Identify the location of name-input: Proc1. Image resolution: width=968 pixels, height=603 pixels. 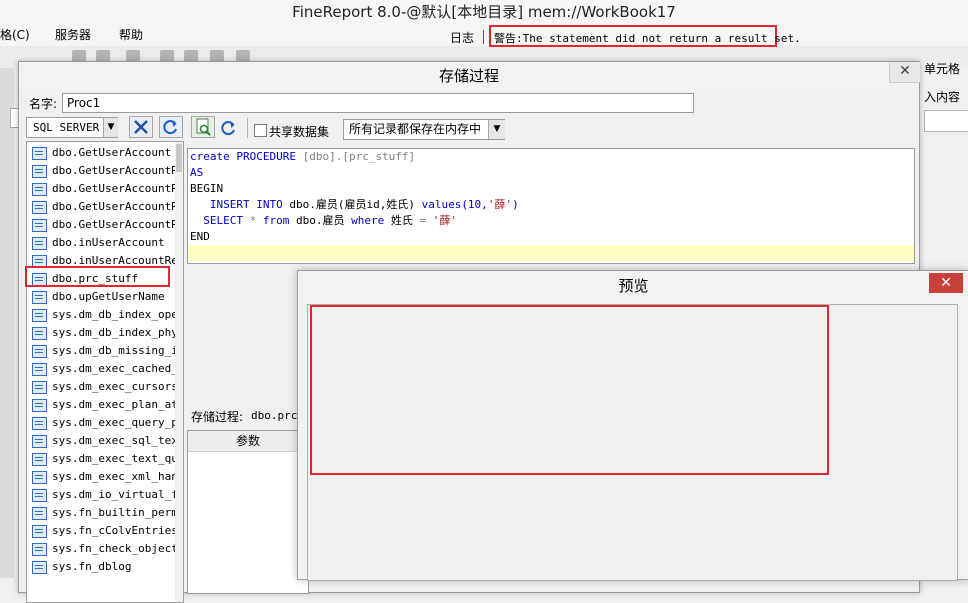
(378, 103).